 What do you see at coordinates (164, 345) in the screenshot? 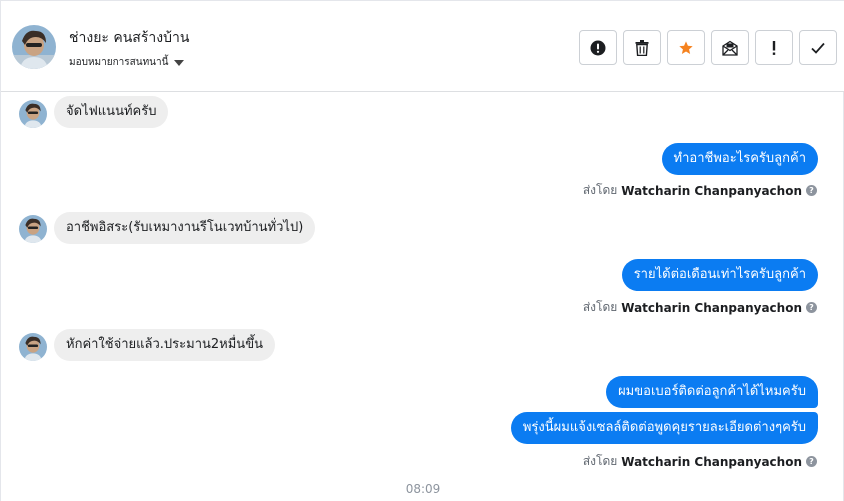
I see `incoming-message: หักค่าใช้จ่ายแล้ว.ประมาน2หมื่นขึ้น` at bounding box center [164, 345].